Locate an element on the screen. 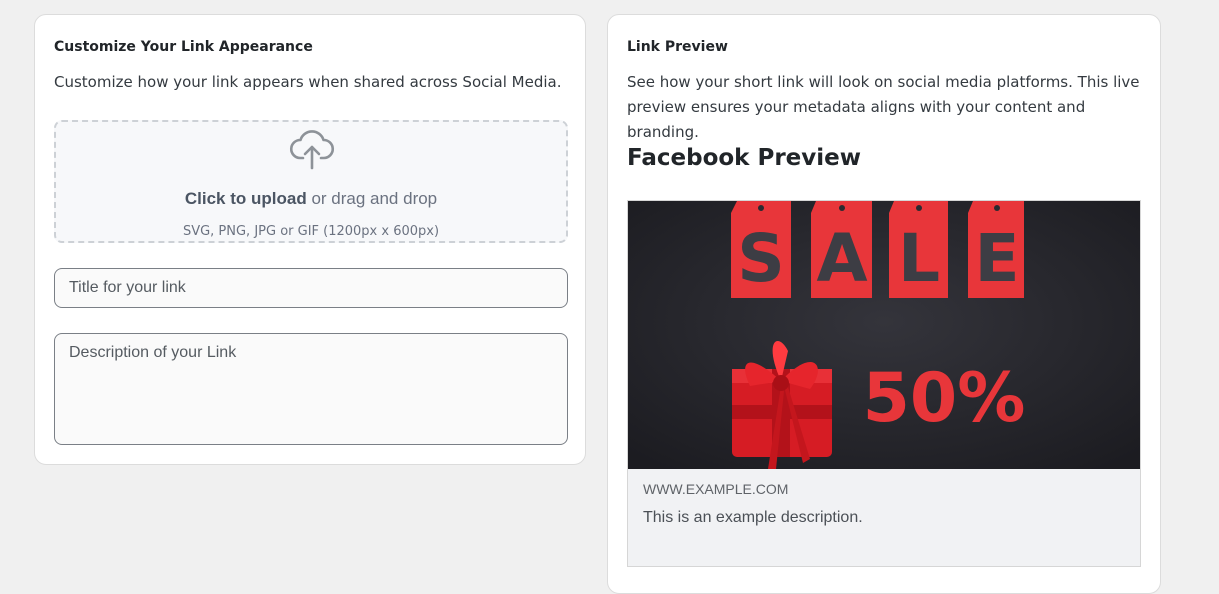 Image resolution: width=1219 pixels, height=594 pixels. sale-letter-e: E is located at coordinates (996, 258).